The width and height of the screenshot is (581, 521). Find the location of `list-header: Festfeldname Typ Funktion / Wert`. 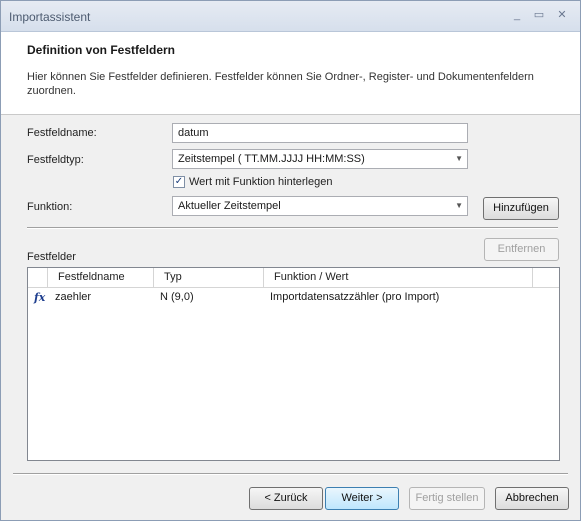

list-header: Festfeldname Typ Funktion / Wert is located at coordinates (293, 278).